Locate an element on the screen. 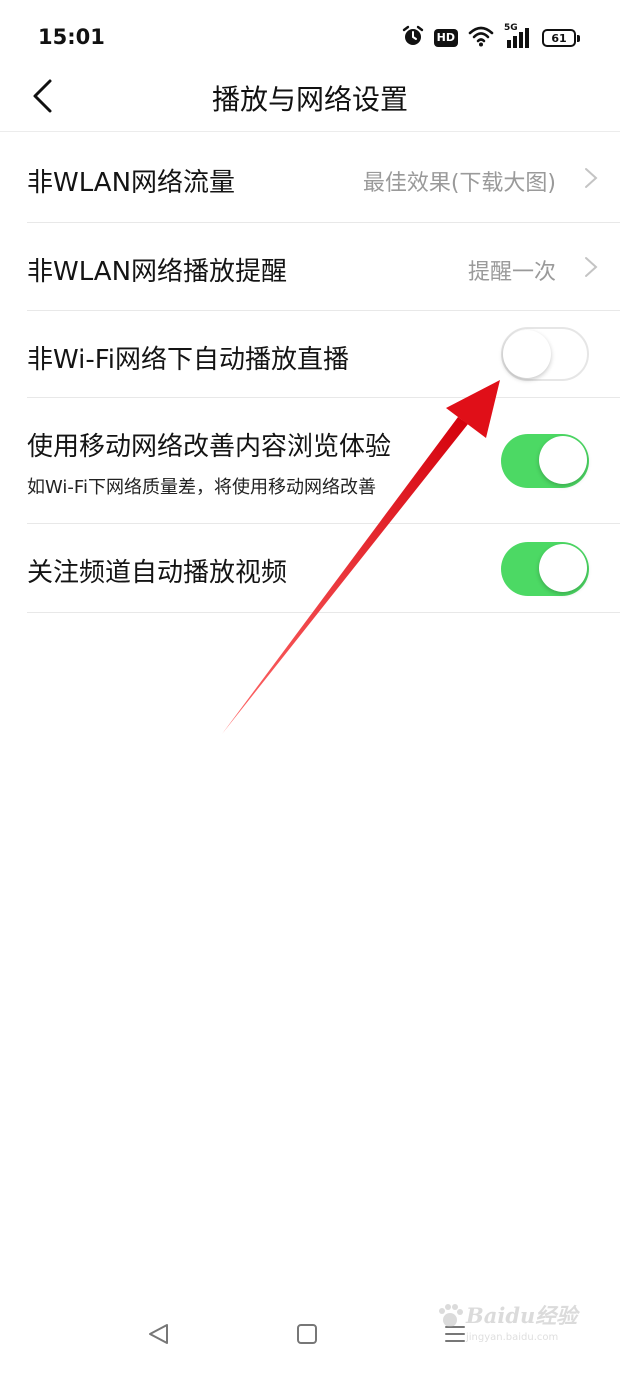  setting-row-autoplay-video: 关注频道自动播放视频 is located at coordinates (323, 568).